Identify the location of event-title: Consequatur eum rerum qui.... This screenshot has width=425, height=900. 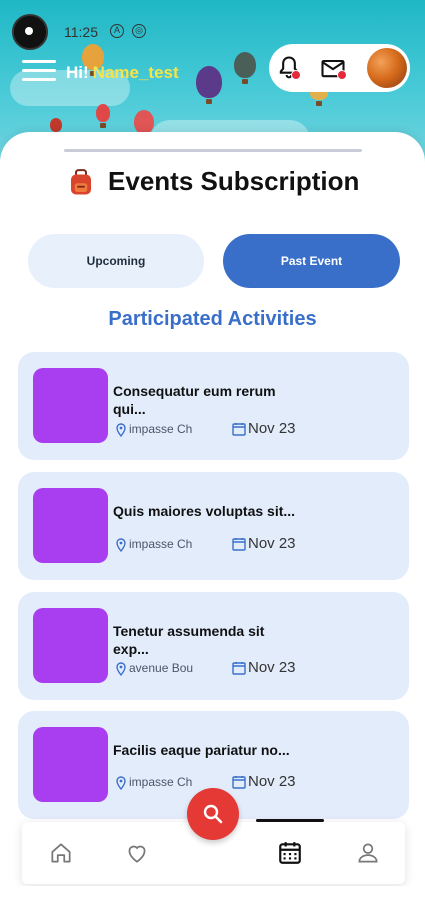
(194, 400).